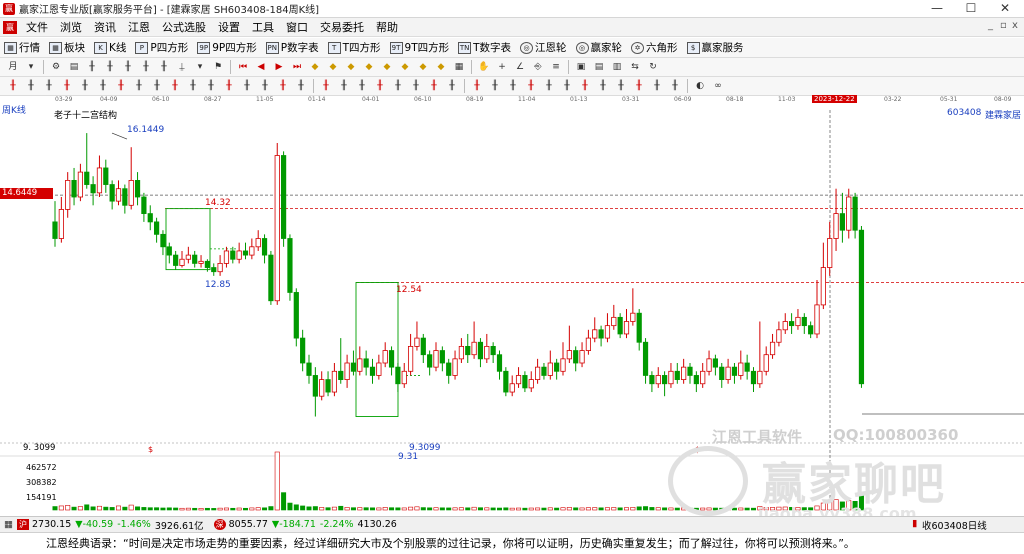 This screenshot has height=554, width=1024. I want to click on mdi-minimize-button: _, so click(990, 25).